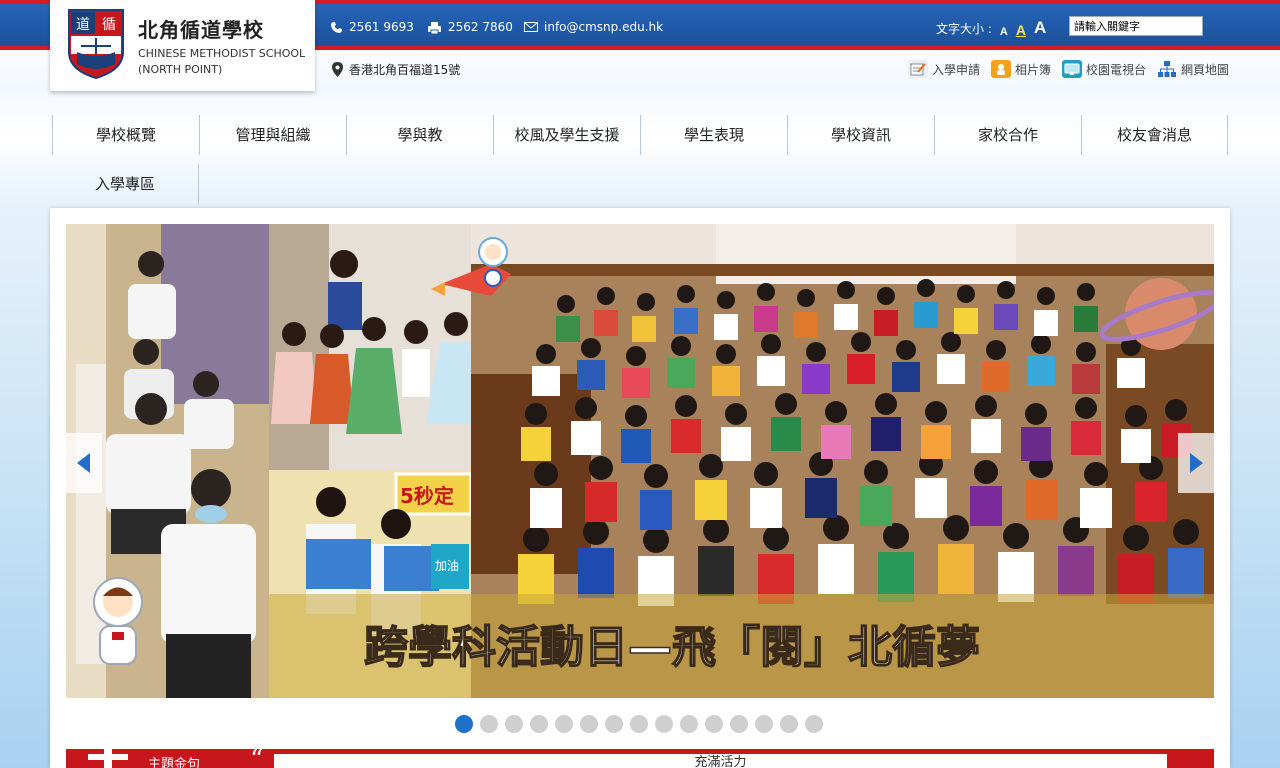  What do you see at coordinates (1004, 32) in the screenshot?
I see `font-size-small-button: A` at bounding box center [1004, 32].